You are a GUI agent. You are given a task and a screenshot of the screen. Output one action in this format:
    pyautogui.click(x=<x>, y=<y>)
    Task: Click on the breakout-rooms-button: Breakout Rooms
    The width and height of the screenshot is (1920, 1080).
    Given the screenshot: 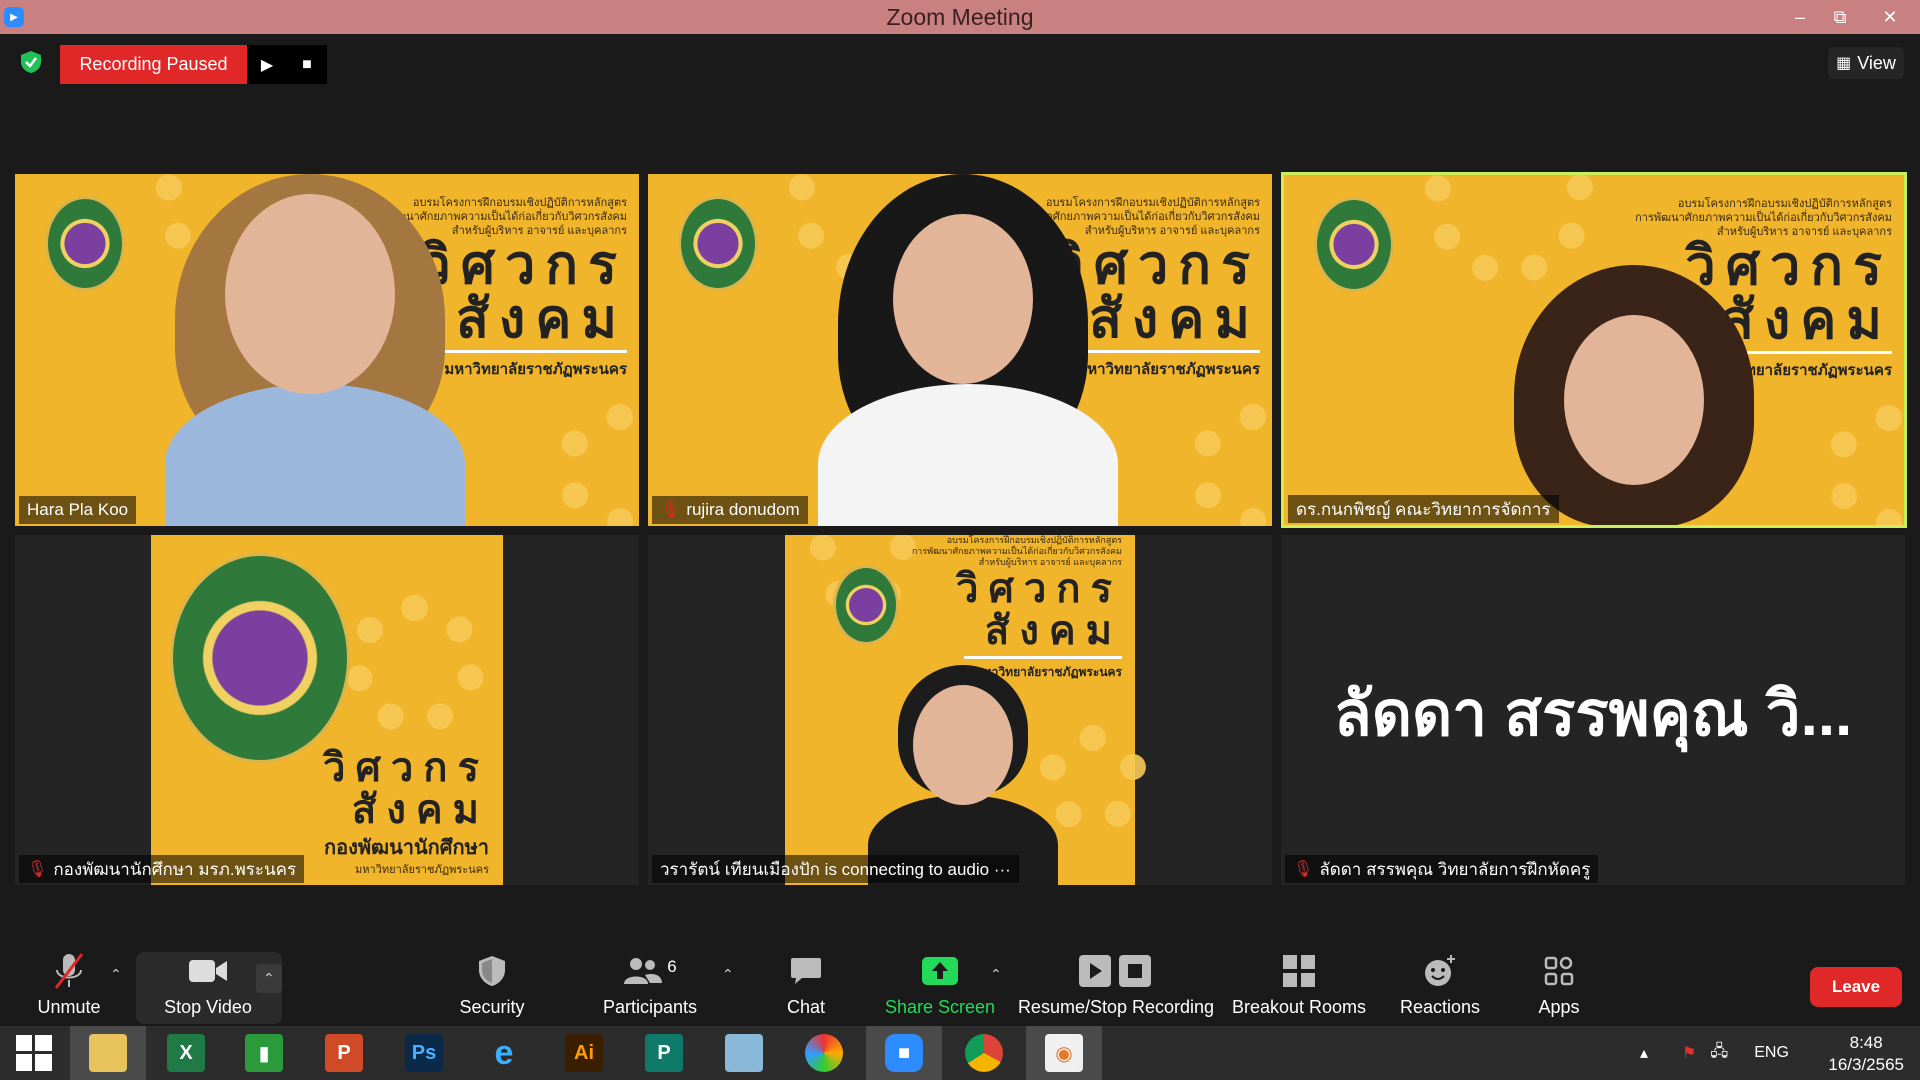 What is the action you would take?
    pyautogui.click(x=1299, y=983)
    